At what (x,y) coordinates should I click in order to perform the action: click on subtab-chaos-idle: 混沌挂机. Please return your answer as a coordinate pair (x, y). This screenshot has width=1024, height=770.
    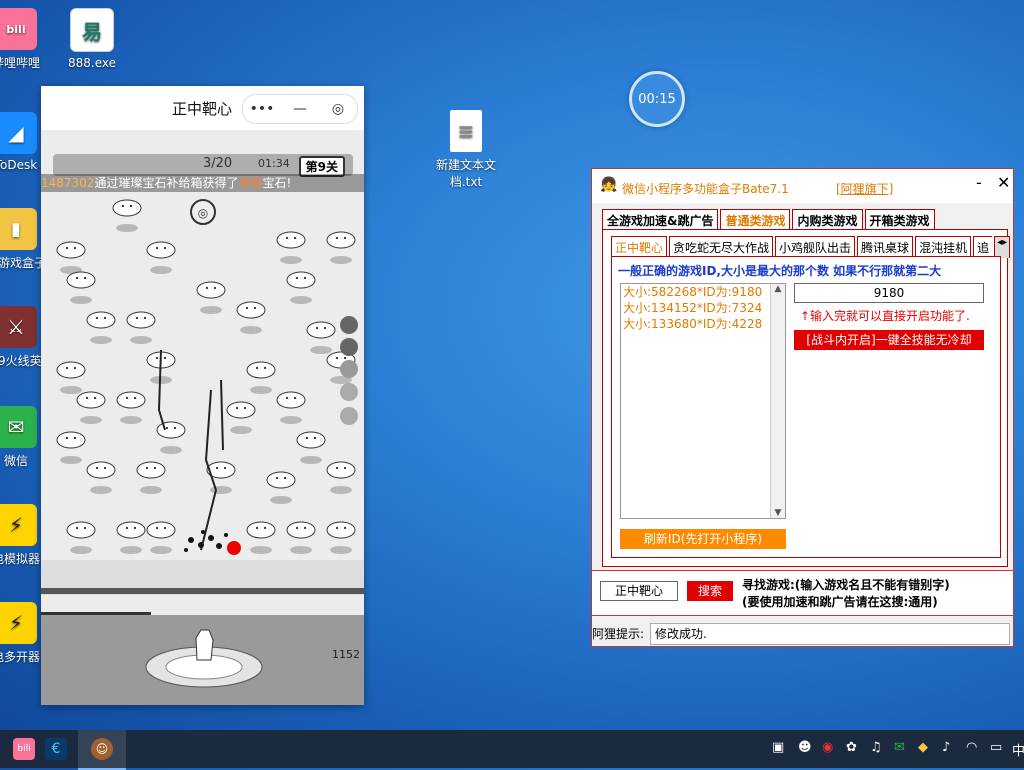
    Looking at the image, I should click on (943, 247).